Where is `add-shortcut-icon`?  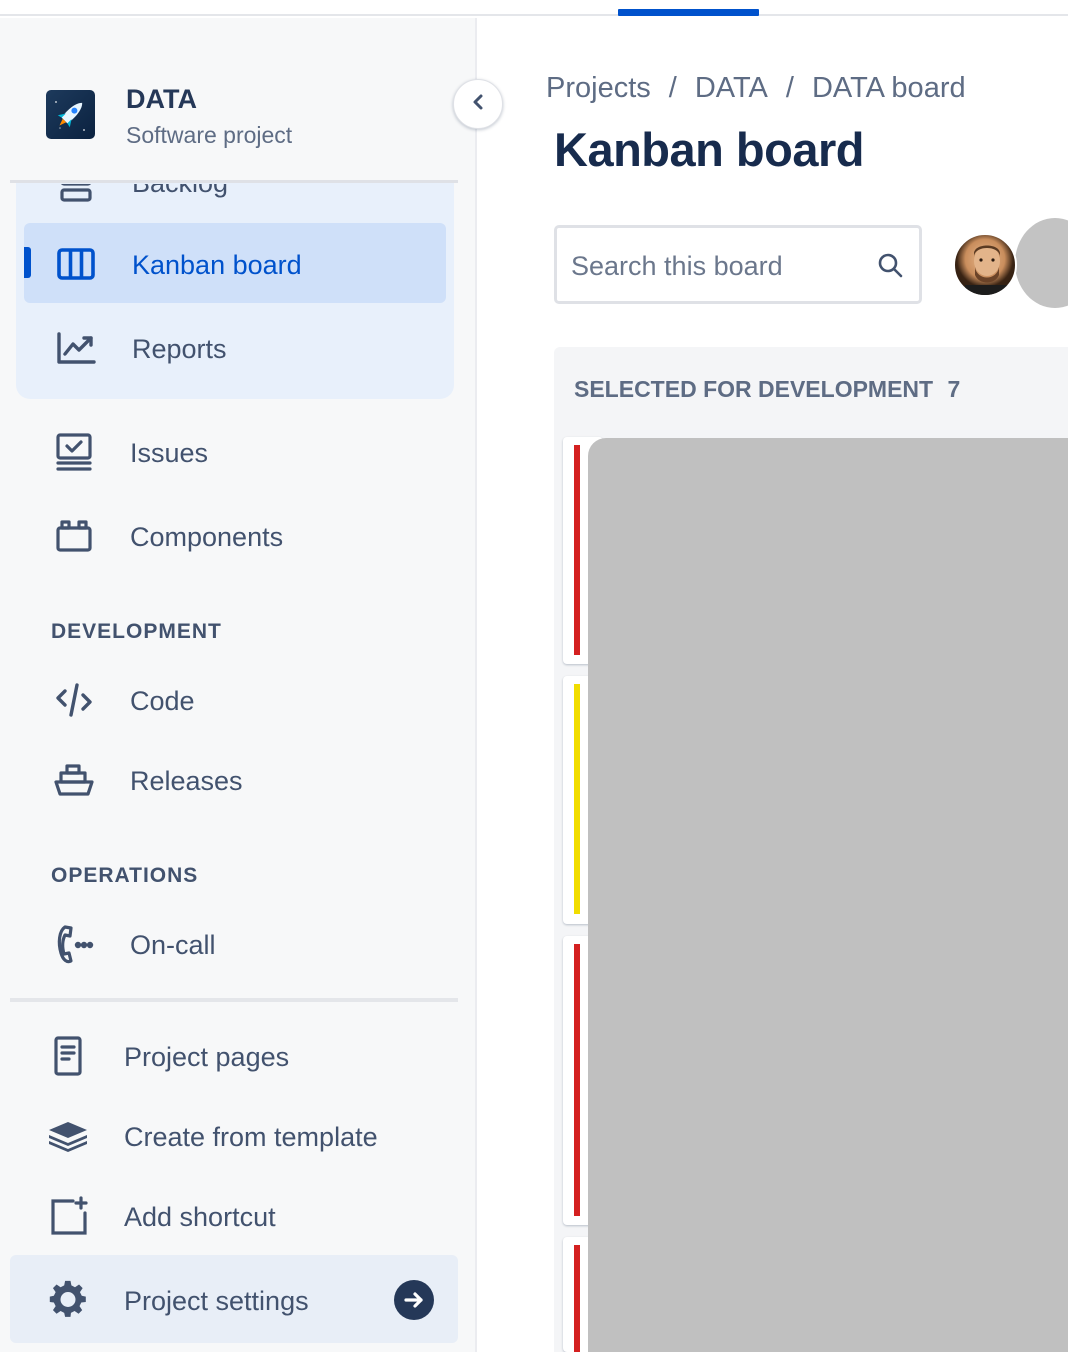 add-shortcut-icon is located at coordinates (68, 1216).